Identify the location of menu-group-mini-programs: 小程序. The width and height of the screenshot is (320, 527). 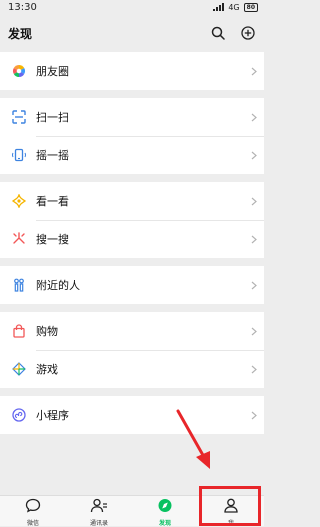
(132, 415).